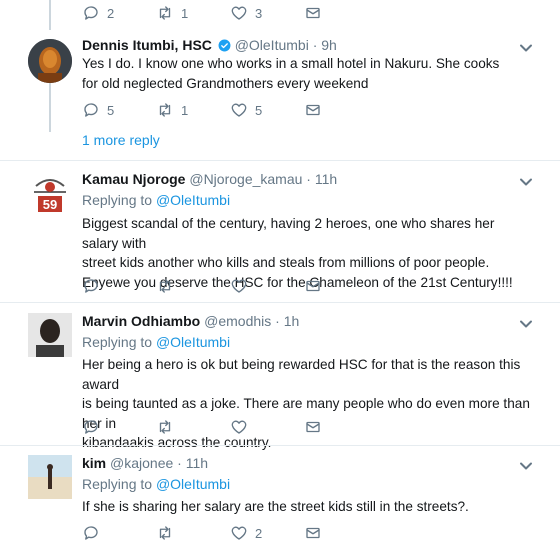 The width and height of the screenshot is (560, 545). I want to click on like-action: 5, so click(267, 110).